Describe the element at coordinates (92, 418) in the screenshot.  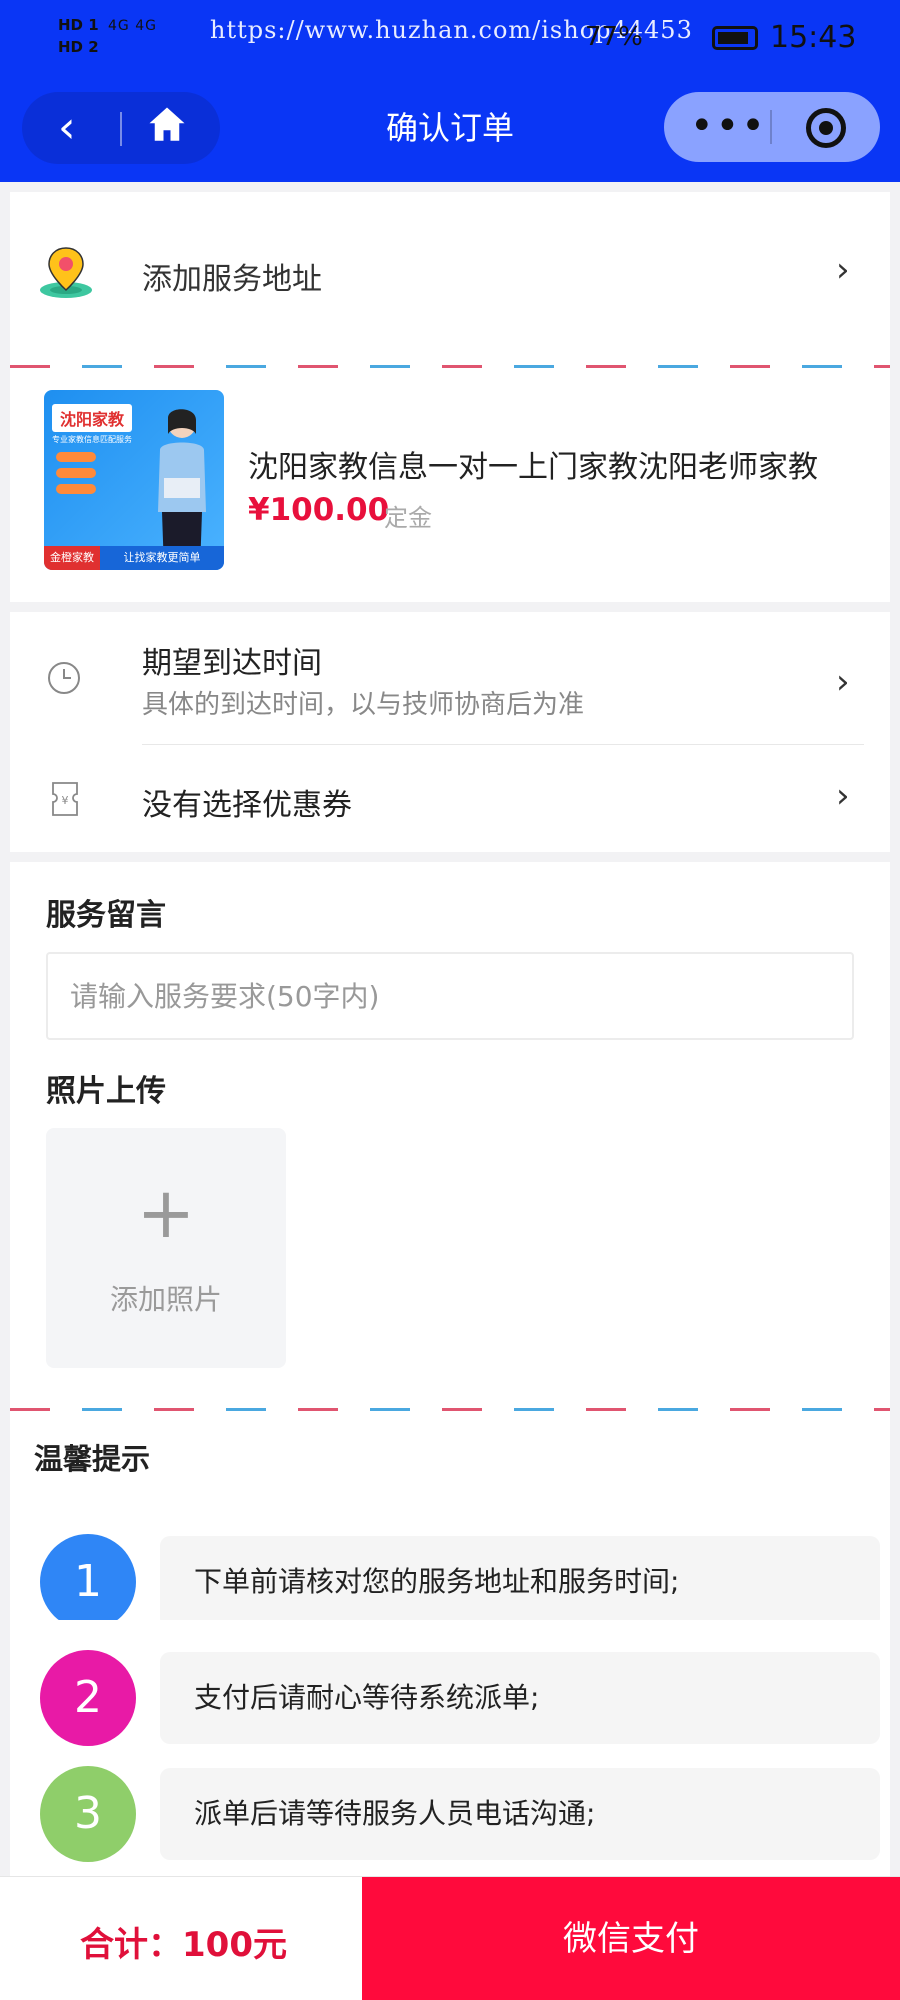
I see `product-image-tag: 沈阳家教` at that location.